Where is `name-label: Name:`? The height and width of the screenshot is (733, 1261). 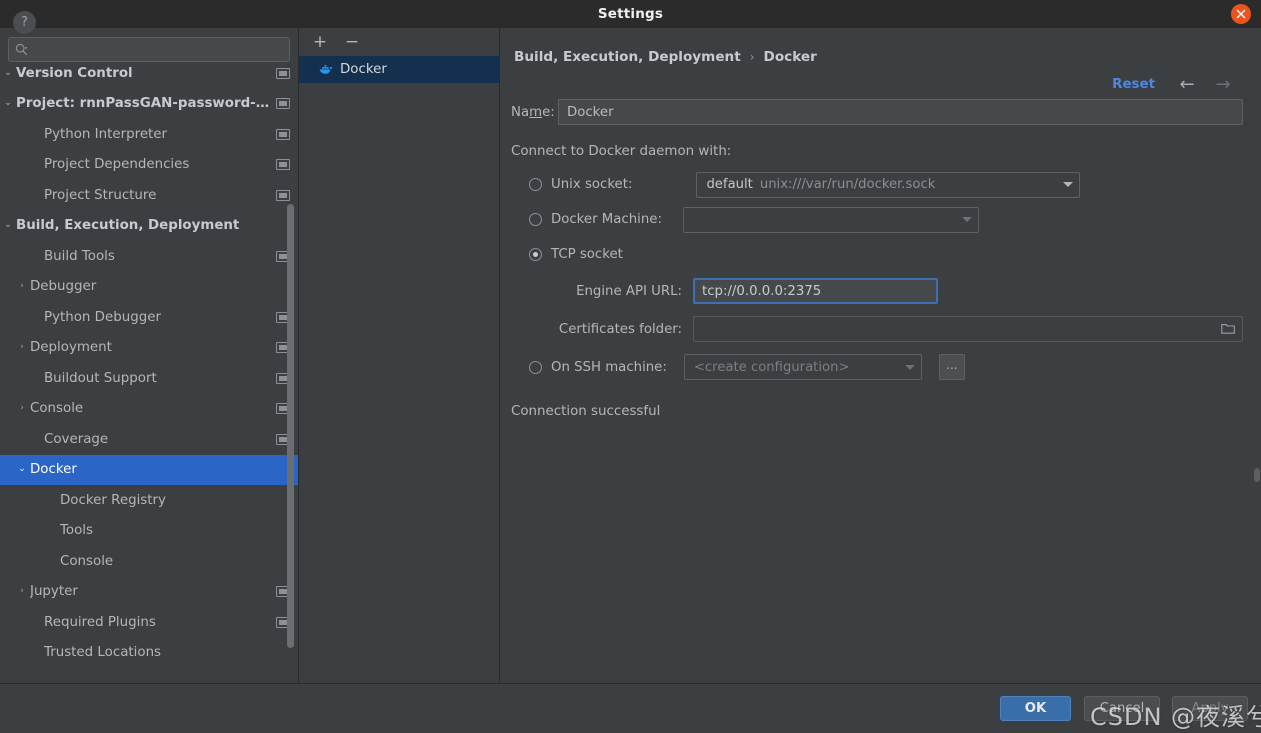
name-label: Name: is located at coordinates (533, 112).